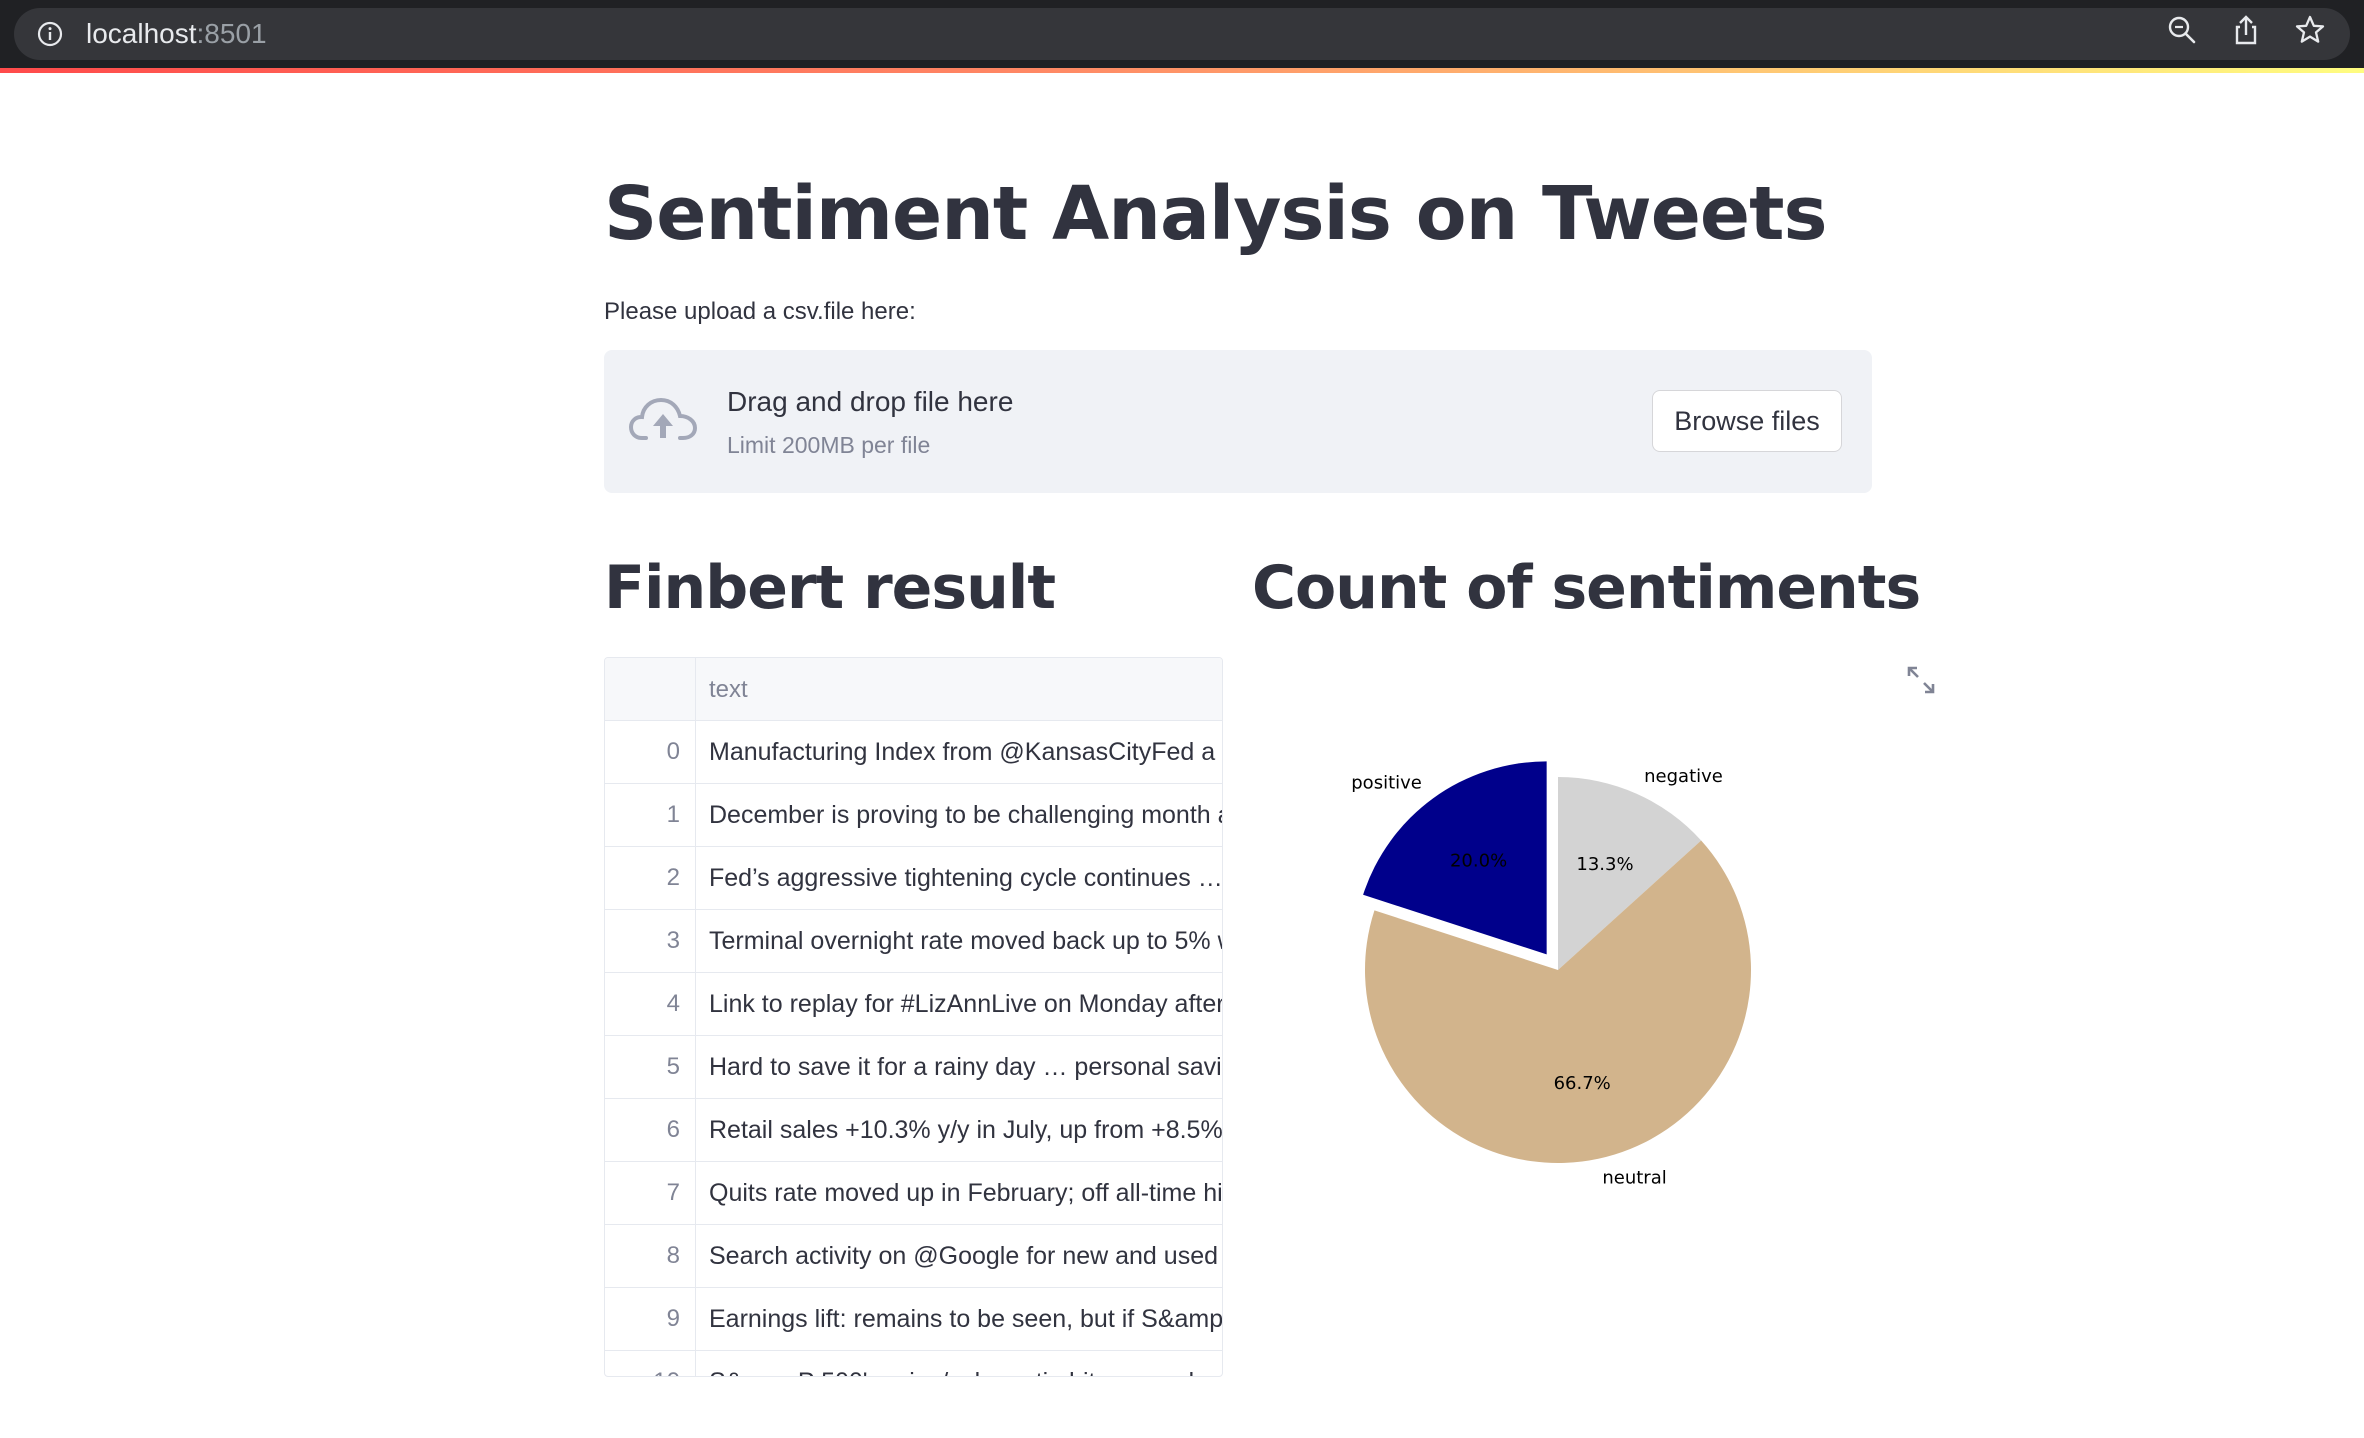  What do you see at coordinates (650, 1193) in the screenshot?
I see `row-index: 7` at bounding box center [650, 1193].